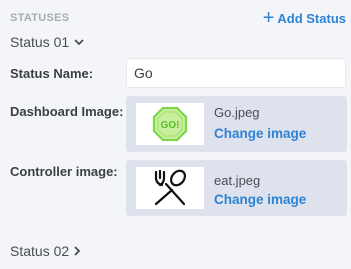 This screenshot has height=269, width=351. Describe the element at coordinates (236, 73) in the screenshot. I see `status-name-input` at that location.